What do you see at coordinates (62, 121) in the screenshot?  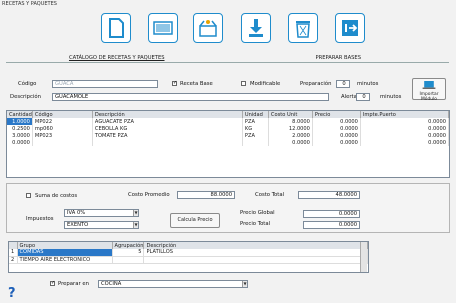 I see `table-cell: MP022` at bounding box center [62, 121].